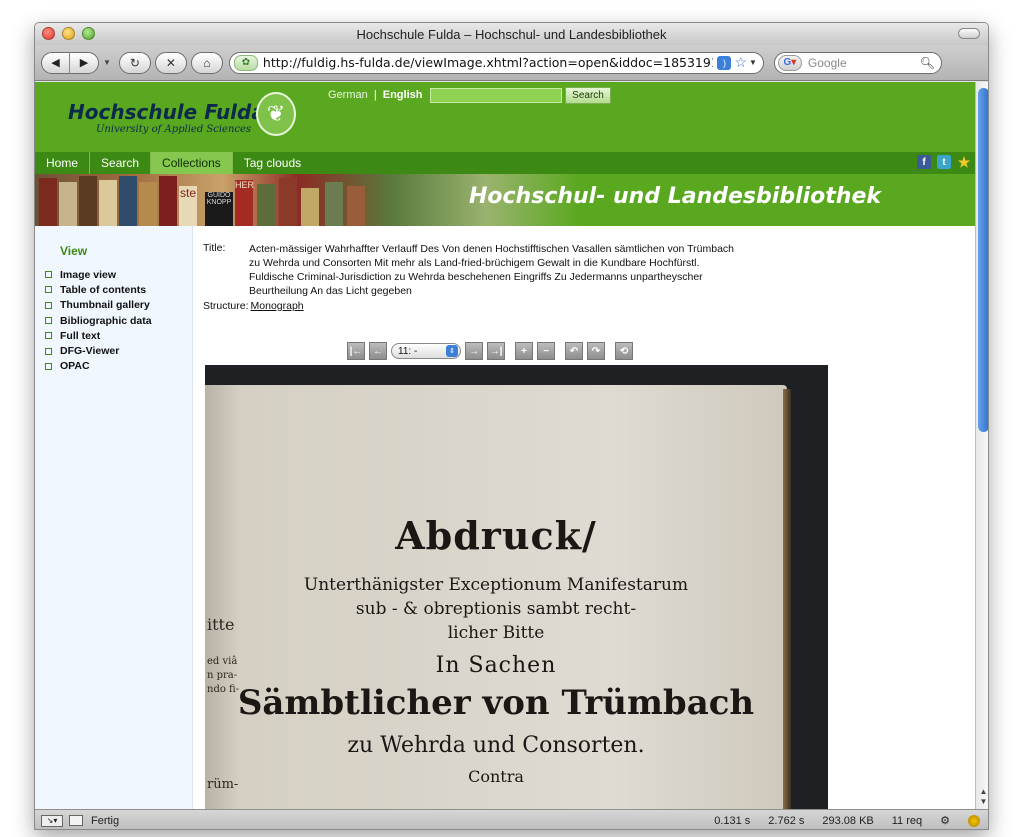 This screenshot has height=837, width=1024. What do you see at coordinates (789, 62) in the screenshot?
I see `google-engine-icon: G ▾` at bounding box center [789, 62].